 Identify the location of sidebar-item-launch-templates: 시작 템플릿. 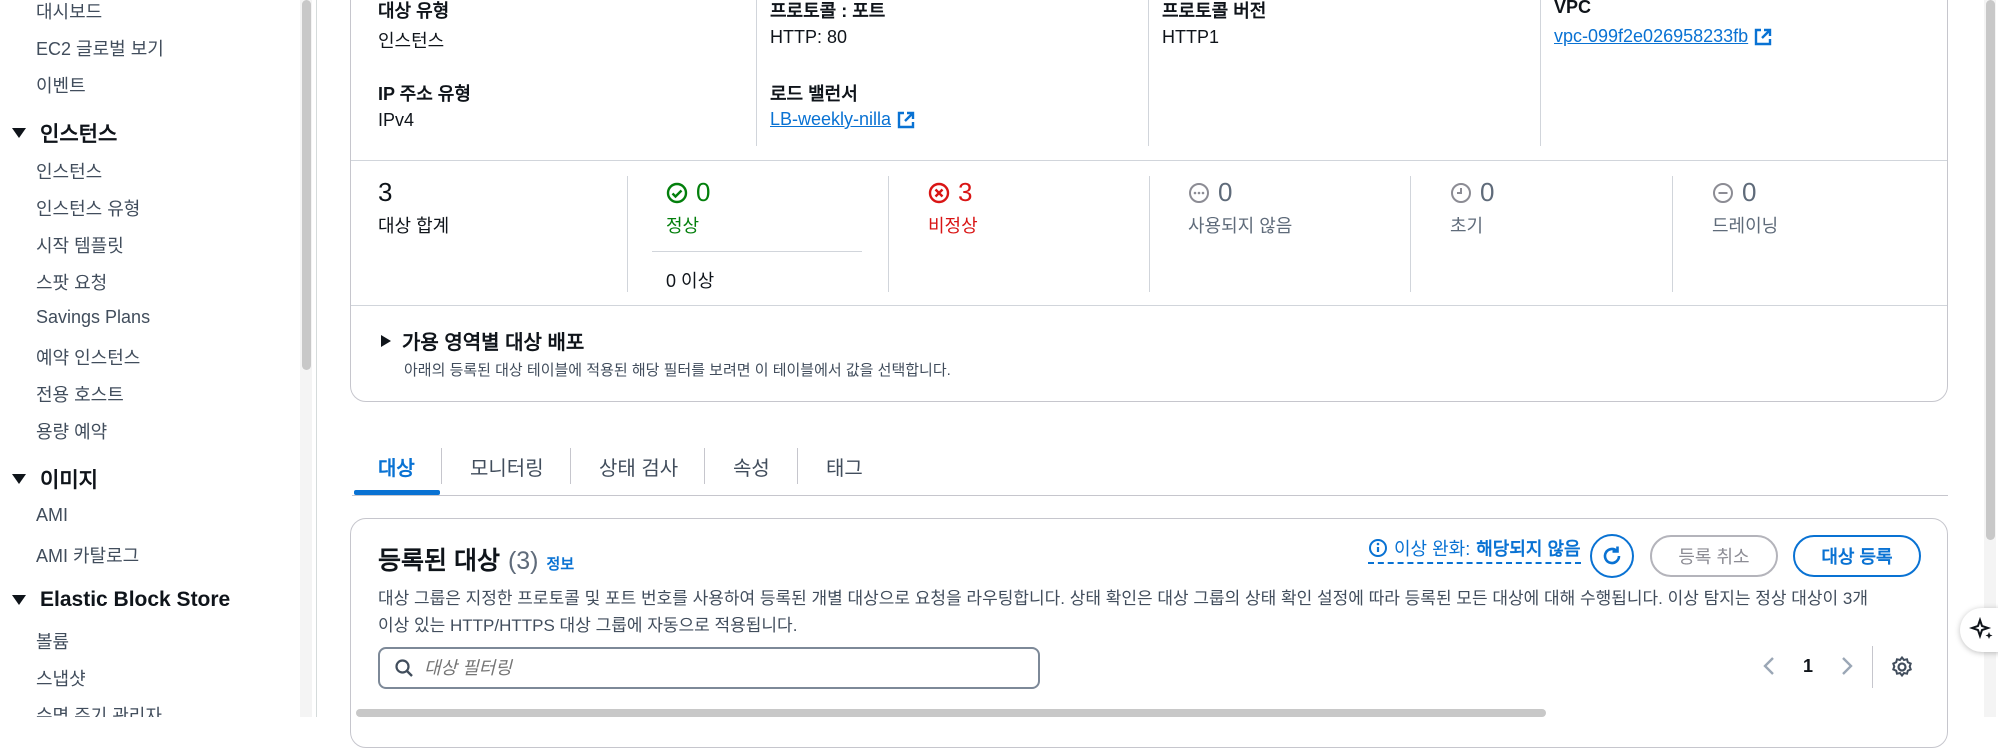
(80, 245).